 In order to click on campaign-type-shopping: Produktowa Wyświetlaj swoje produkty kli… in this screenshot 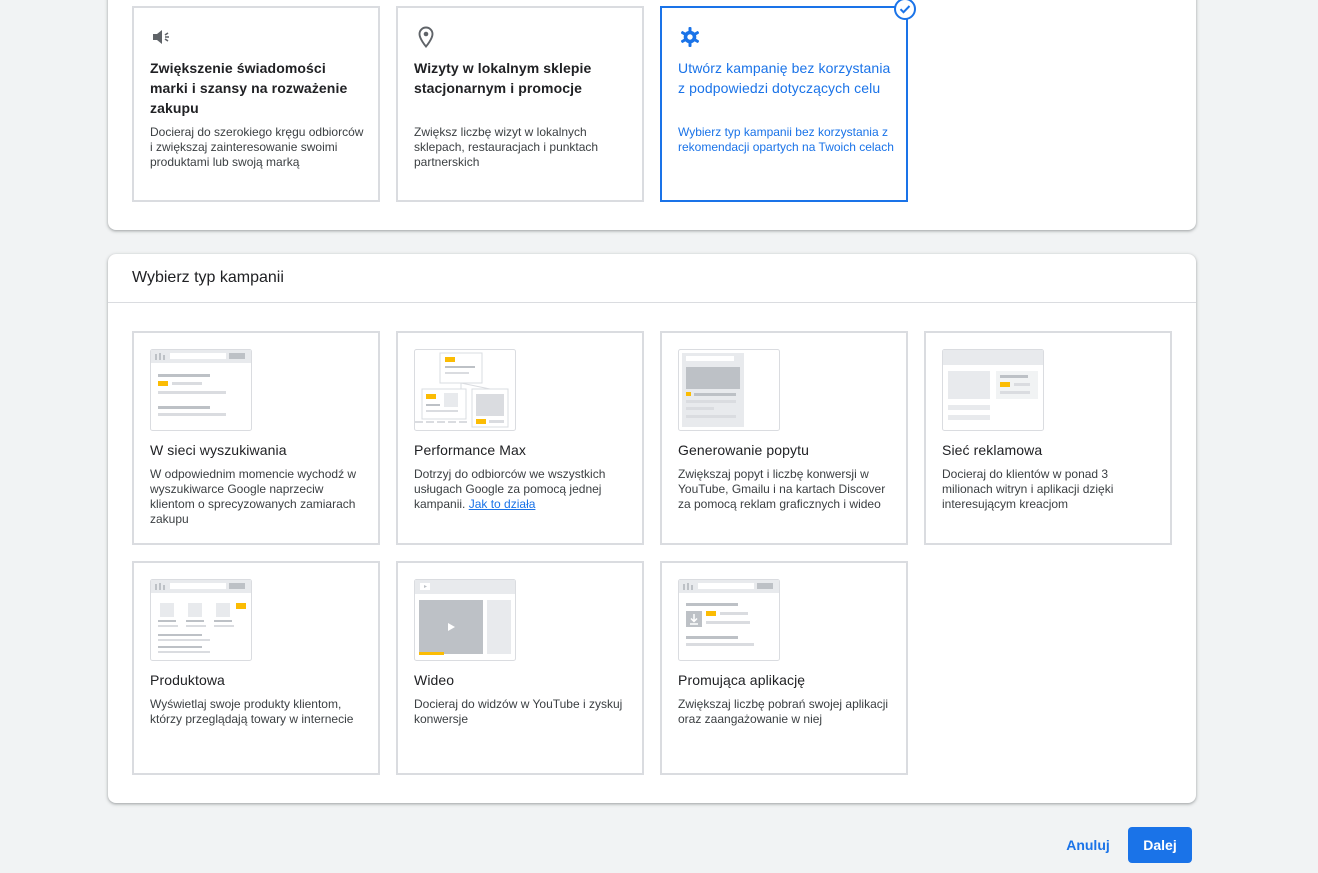, I will do `click(256, 668)`.